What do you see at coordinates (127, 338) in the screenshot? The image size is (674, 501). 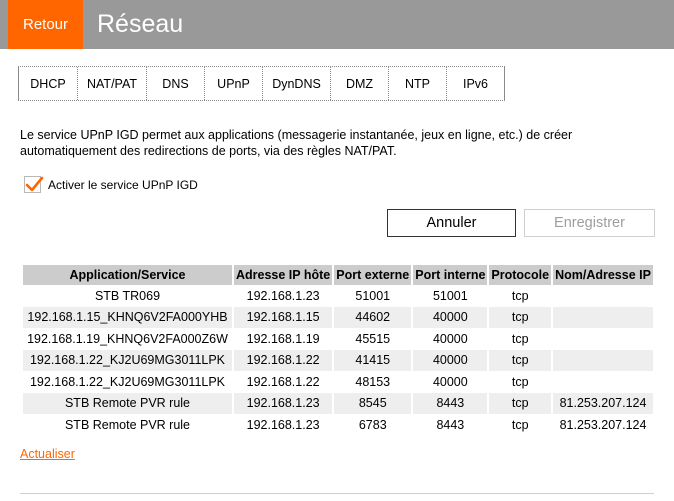 I see `cell-application: 192.168.1.19_KHNQ6V2FA000Z6W` at bounding box center [127, 338].